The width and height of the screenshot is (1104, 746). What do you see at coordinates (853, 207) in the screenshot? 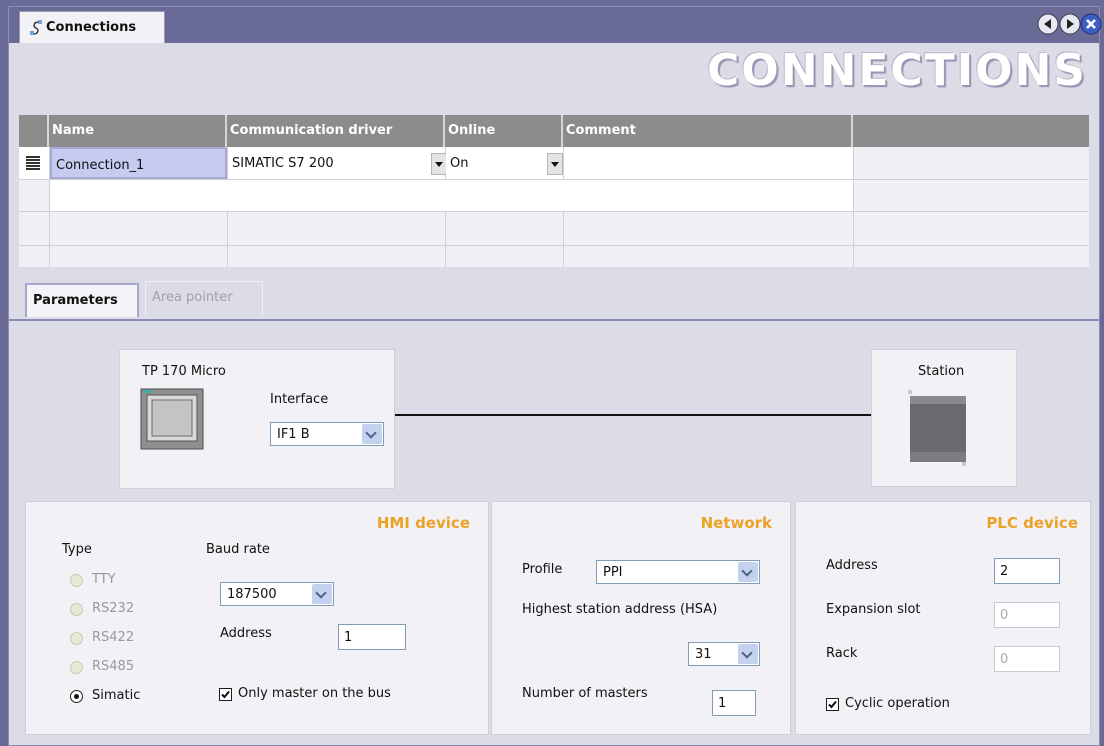
I see `column-divider` at bounding box center [853, 207].